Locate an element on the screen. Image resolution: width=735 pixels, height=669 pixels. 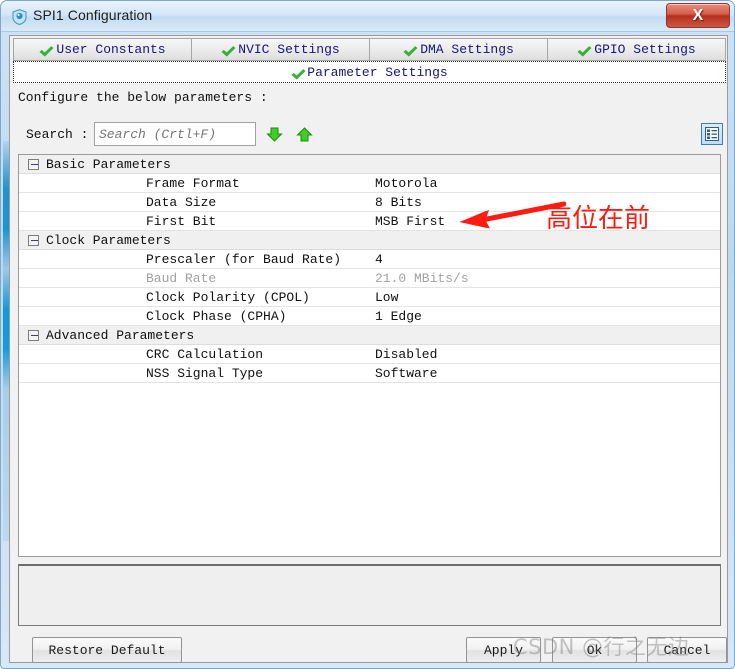
tab-gpio-settings: GPIO Settings is located at coordinates (637, 49).